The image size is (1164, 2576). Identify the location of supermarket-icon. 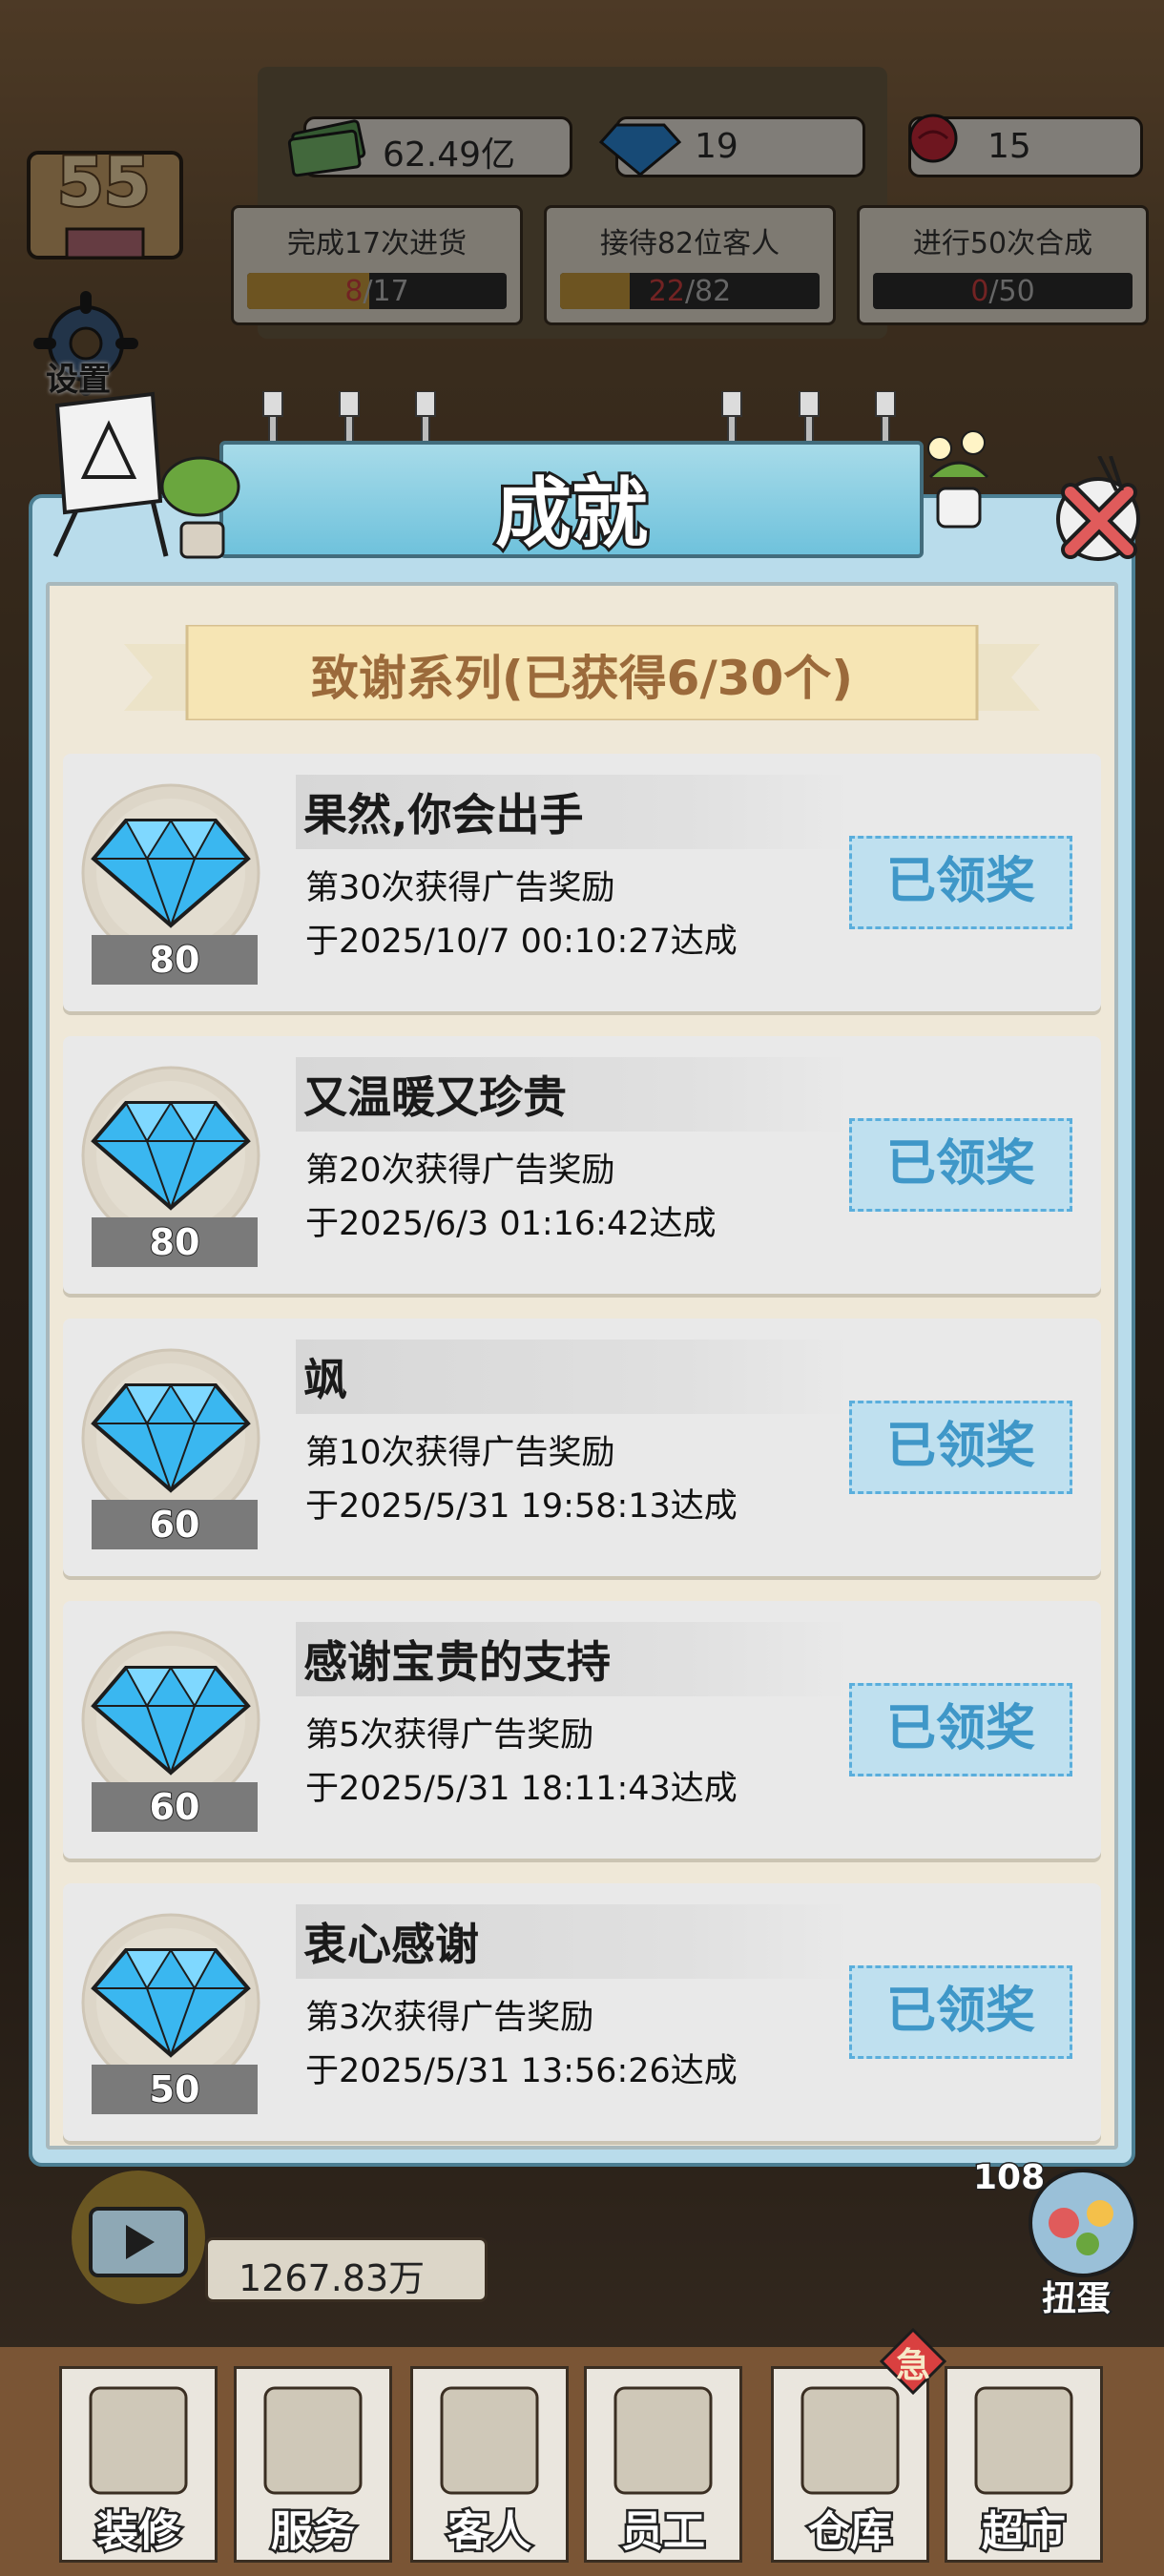
(1023, 2440).